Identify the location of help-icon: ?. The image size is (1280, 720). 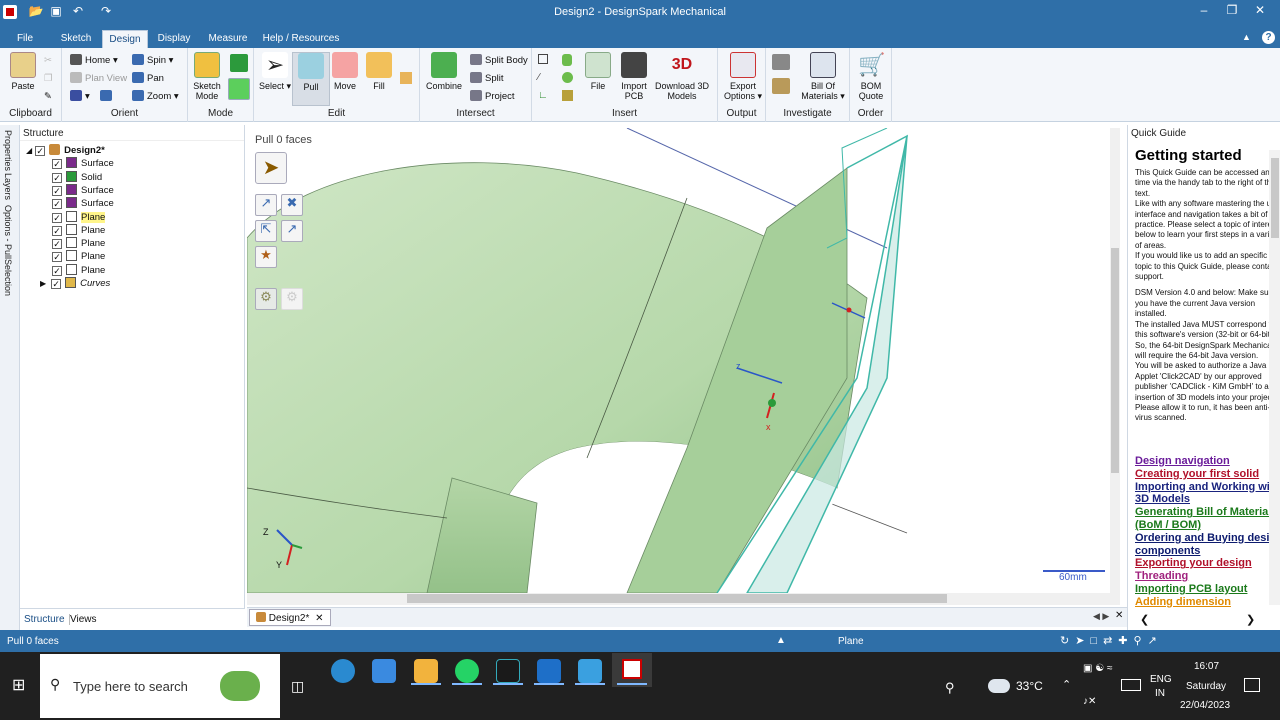
(1268, 37).